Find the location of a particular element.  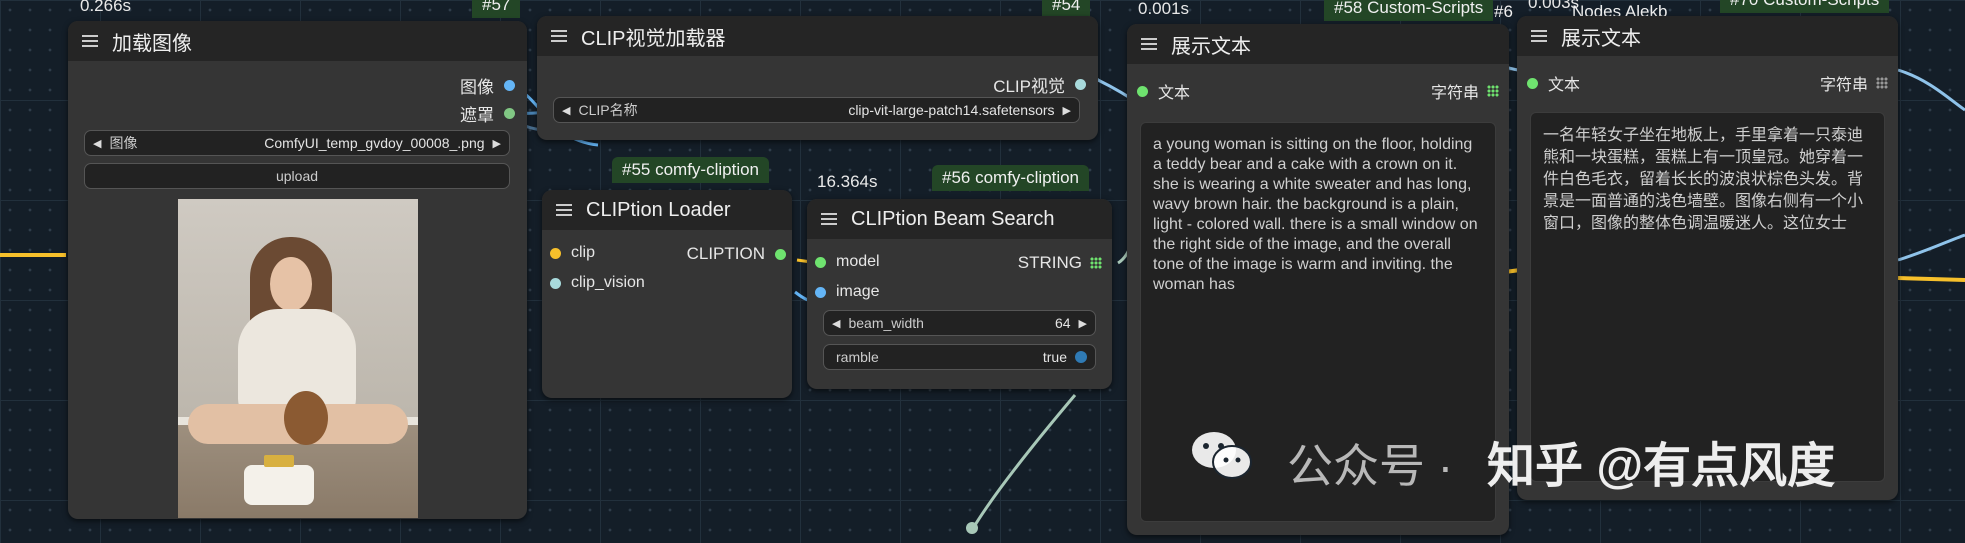

load-image-timing: 0.266s is located at coordinates (106, 7).